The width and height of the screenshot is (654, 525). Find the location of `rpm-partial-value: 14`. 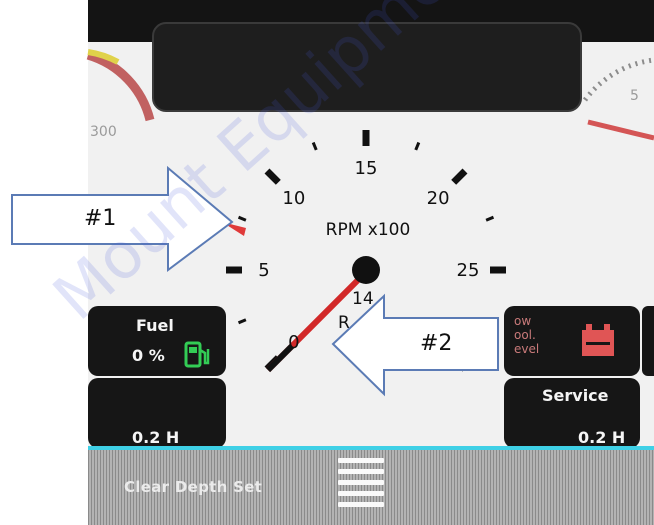

rpm-partial-value: 14 is located at coordinates (363, 299).